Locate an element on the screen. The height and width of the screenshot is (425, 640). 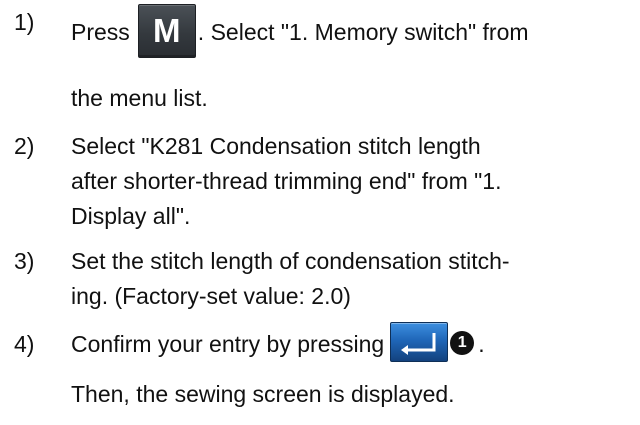
step-line: ing. (Factory-set value: 2.0) is located at coordinates (211, 296).